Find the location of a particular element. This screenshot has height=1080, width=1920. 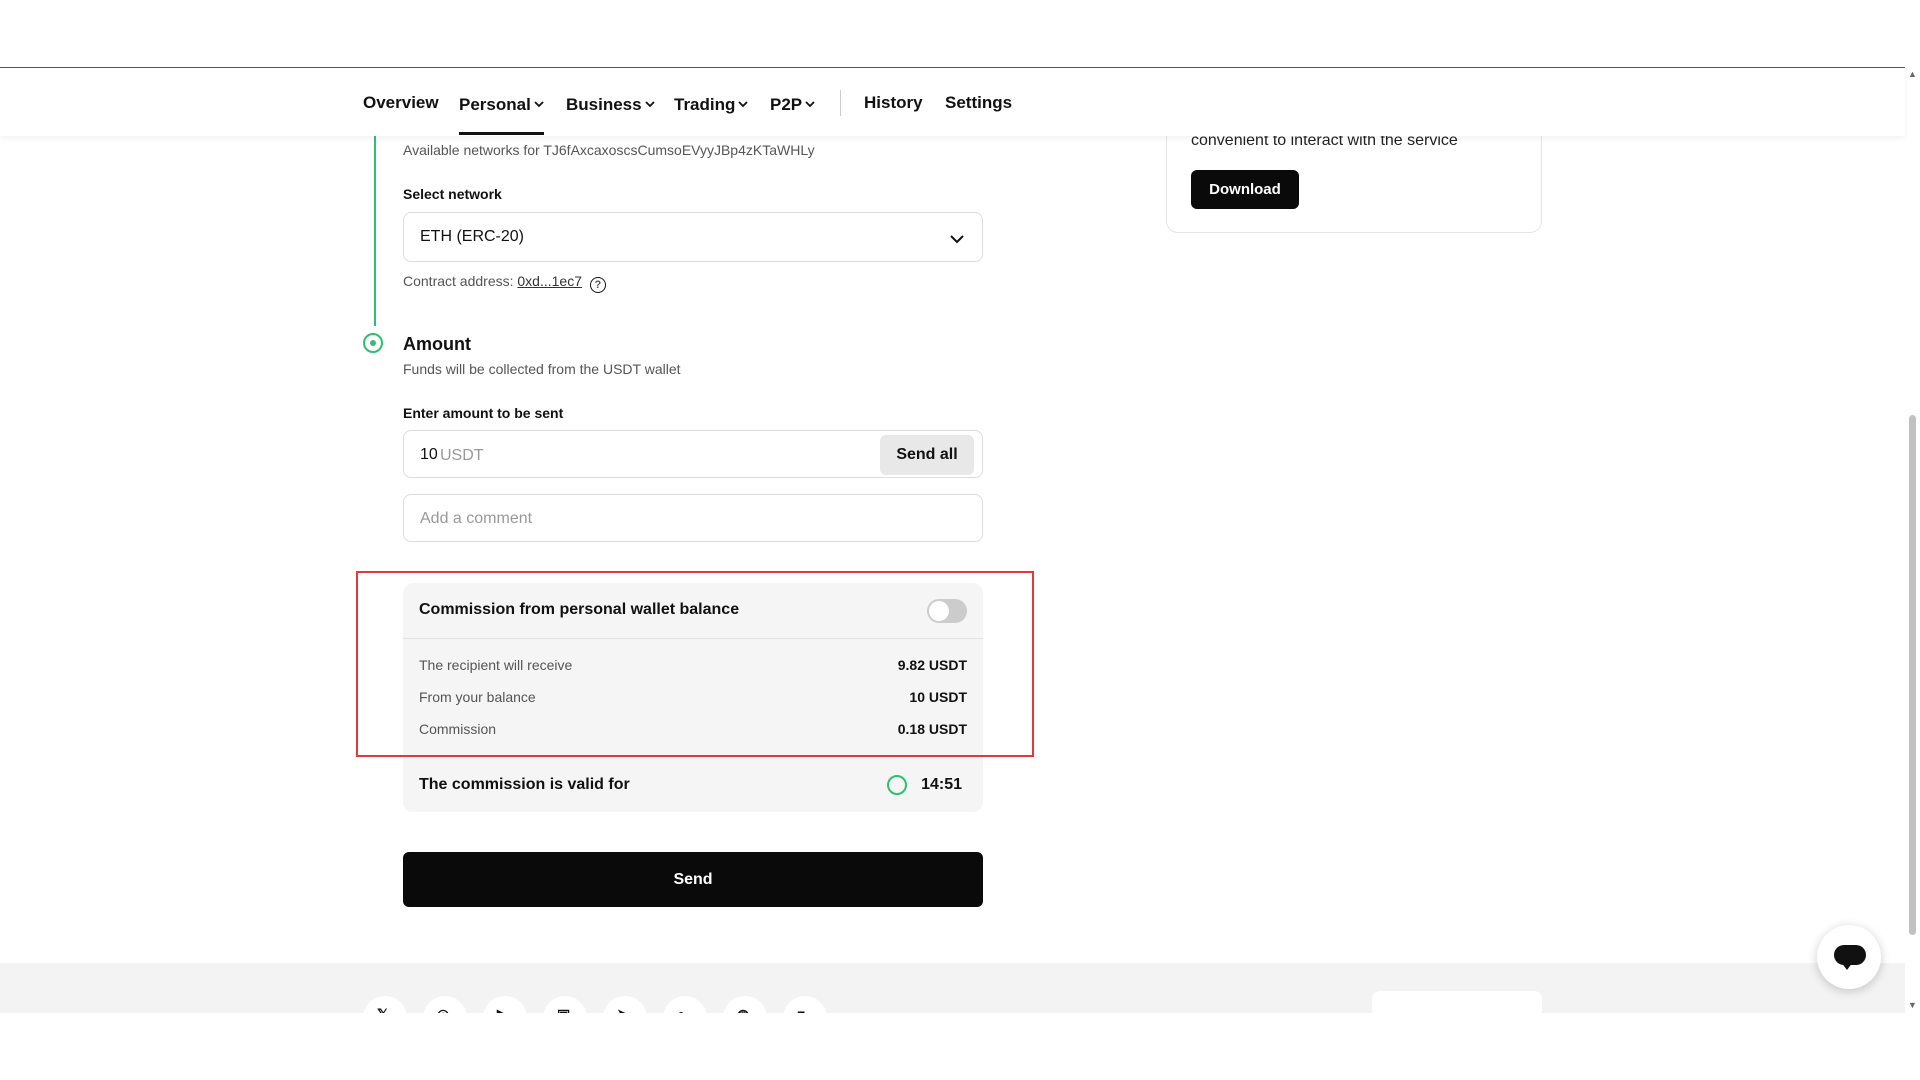

help-icon: ? is located at coordinates (597, 285).